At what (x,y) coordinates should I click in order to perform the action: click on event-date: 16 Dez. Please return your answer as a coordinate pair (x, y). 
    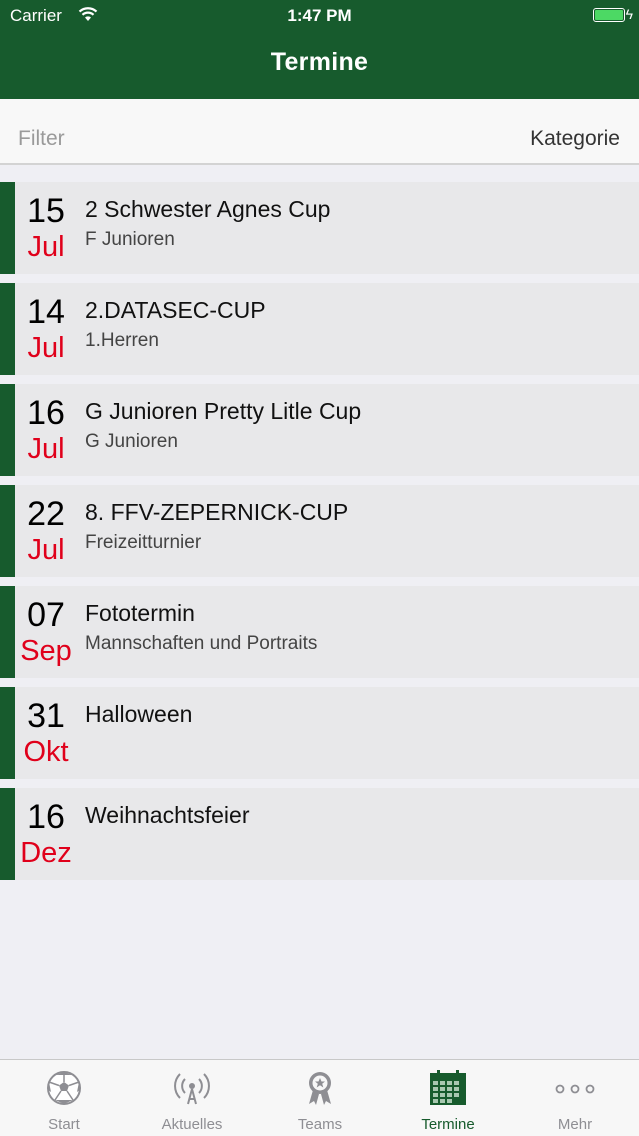
    Looking at the image, I should click on (46, 834).